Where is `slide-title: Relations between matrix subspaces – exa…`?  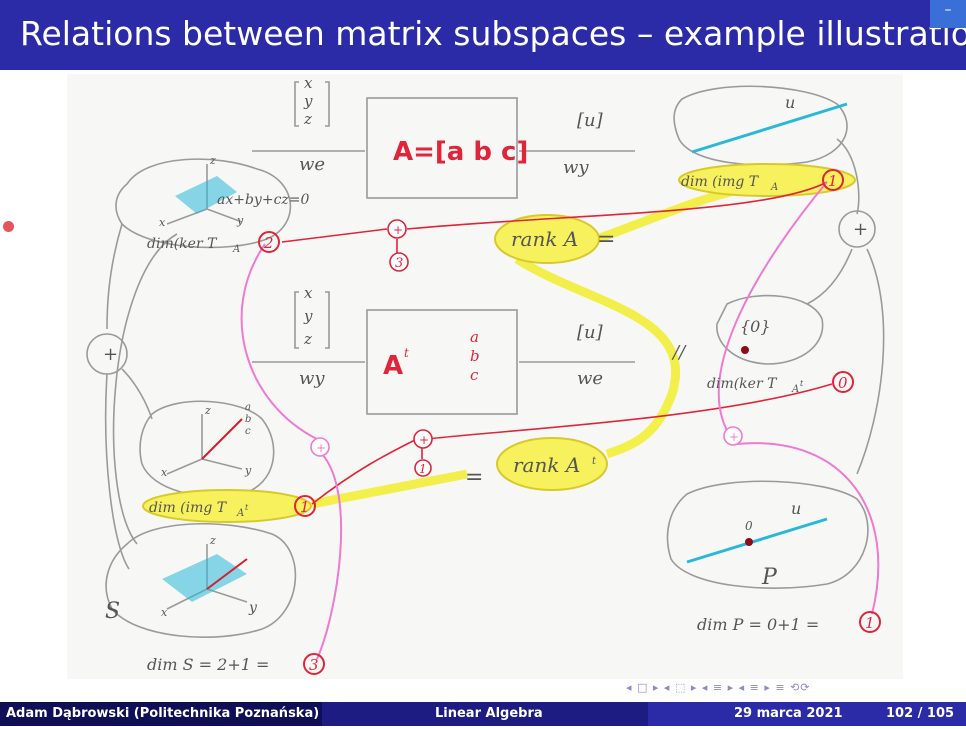 slide-title: Relations between matrix subspaces – exa… is located at coordinates (493, 33).